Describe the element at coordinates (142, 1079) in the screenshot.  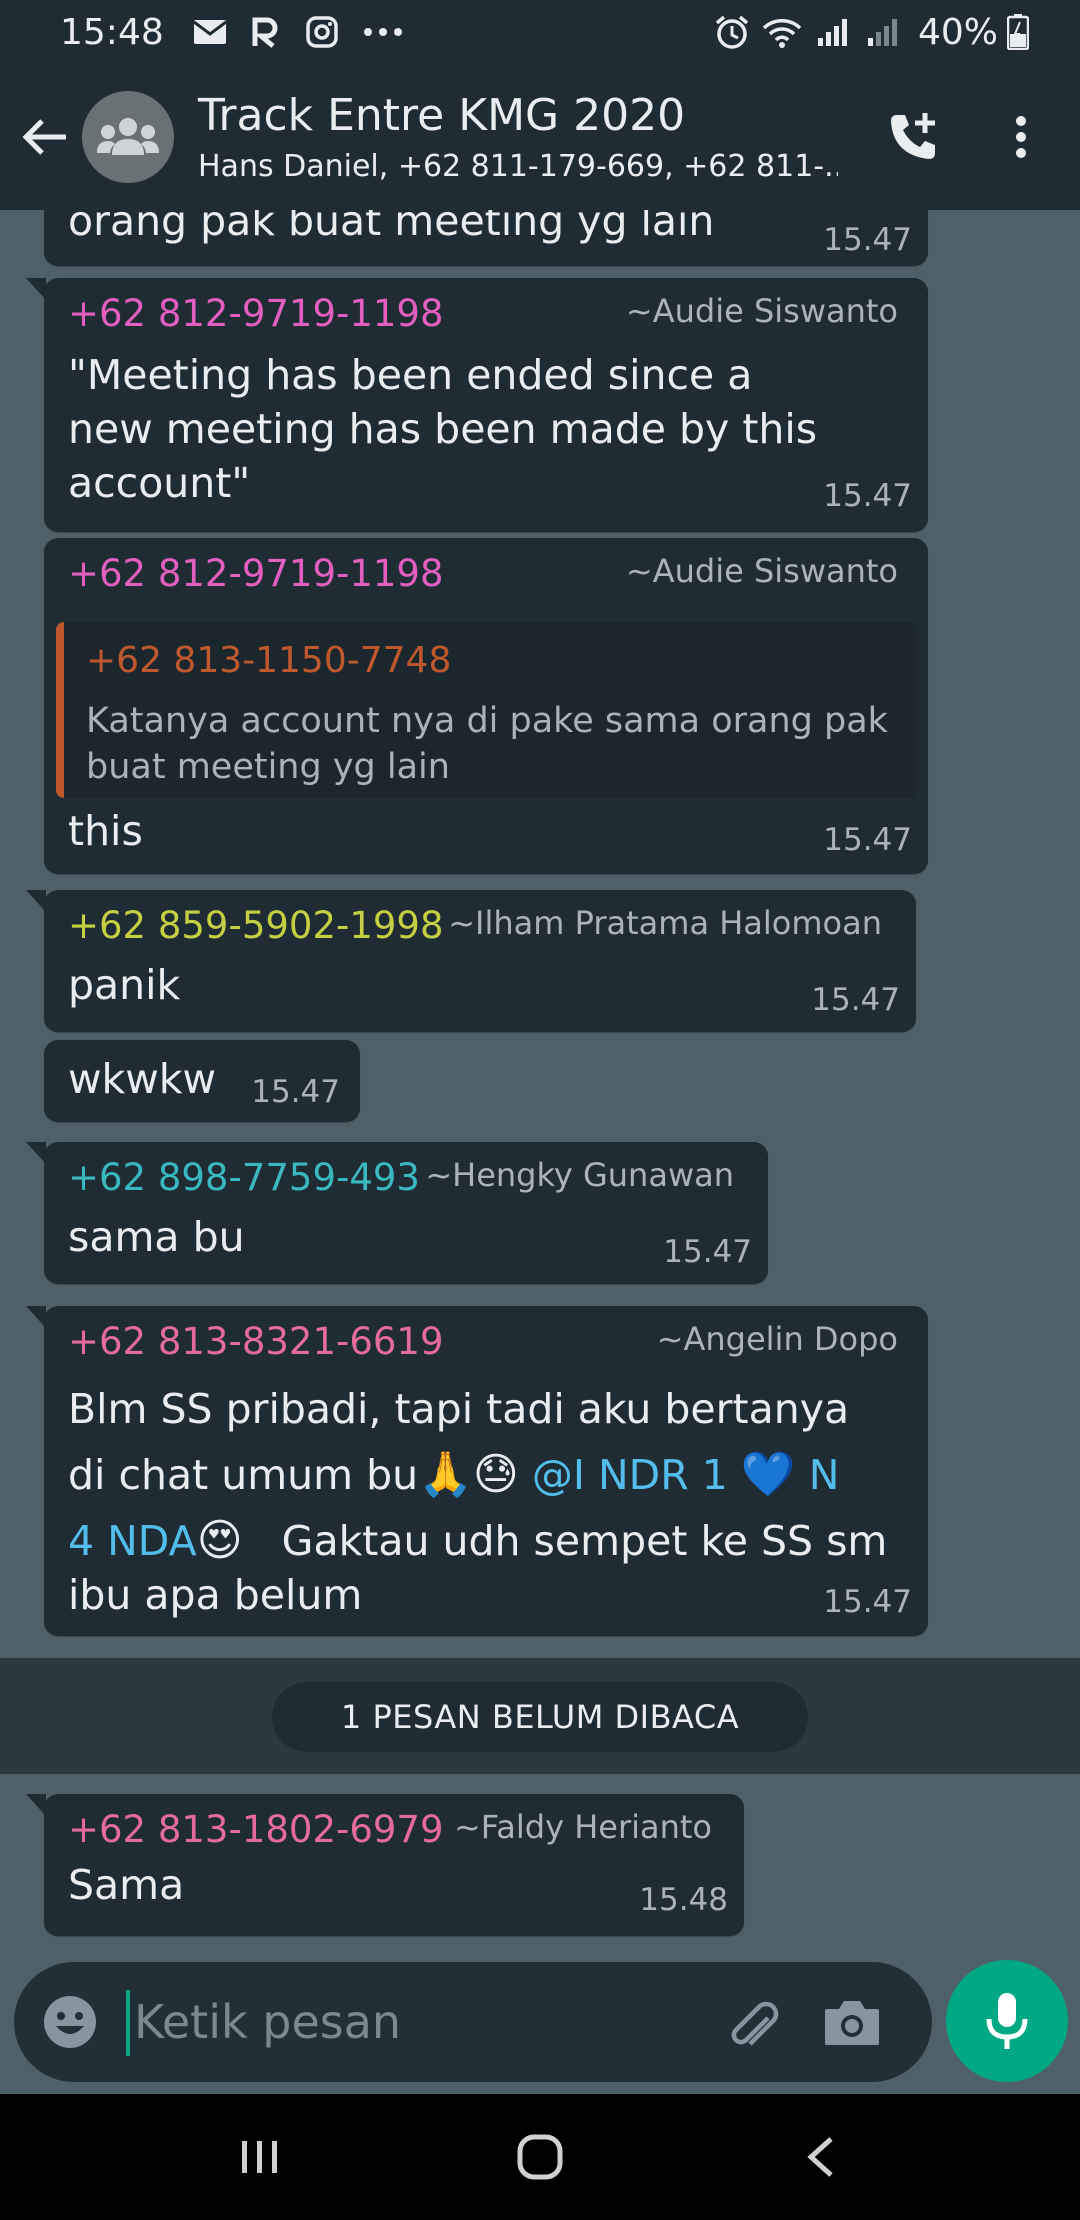
I see `message-text: wkwkw` at that location.